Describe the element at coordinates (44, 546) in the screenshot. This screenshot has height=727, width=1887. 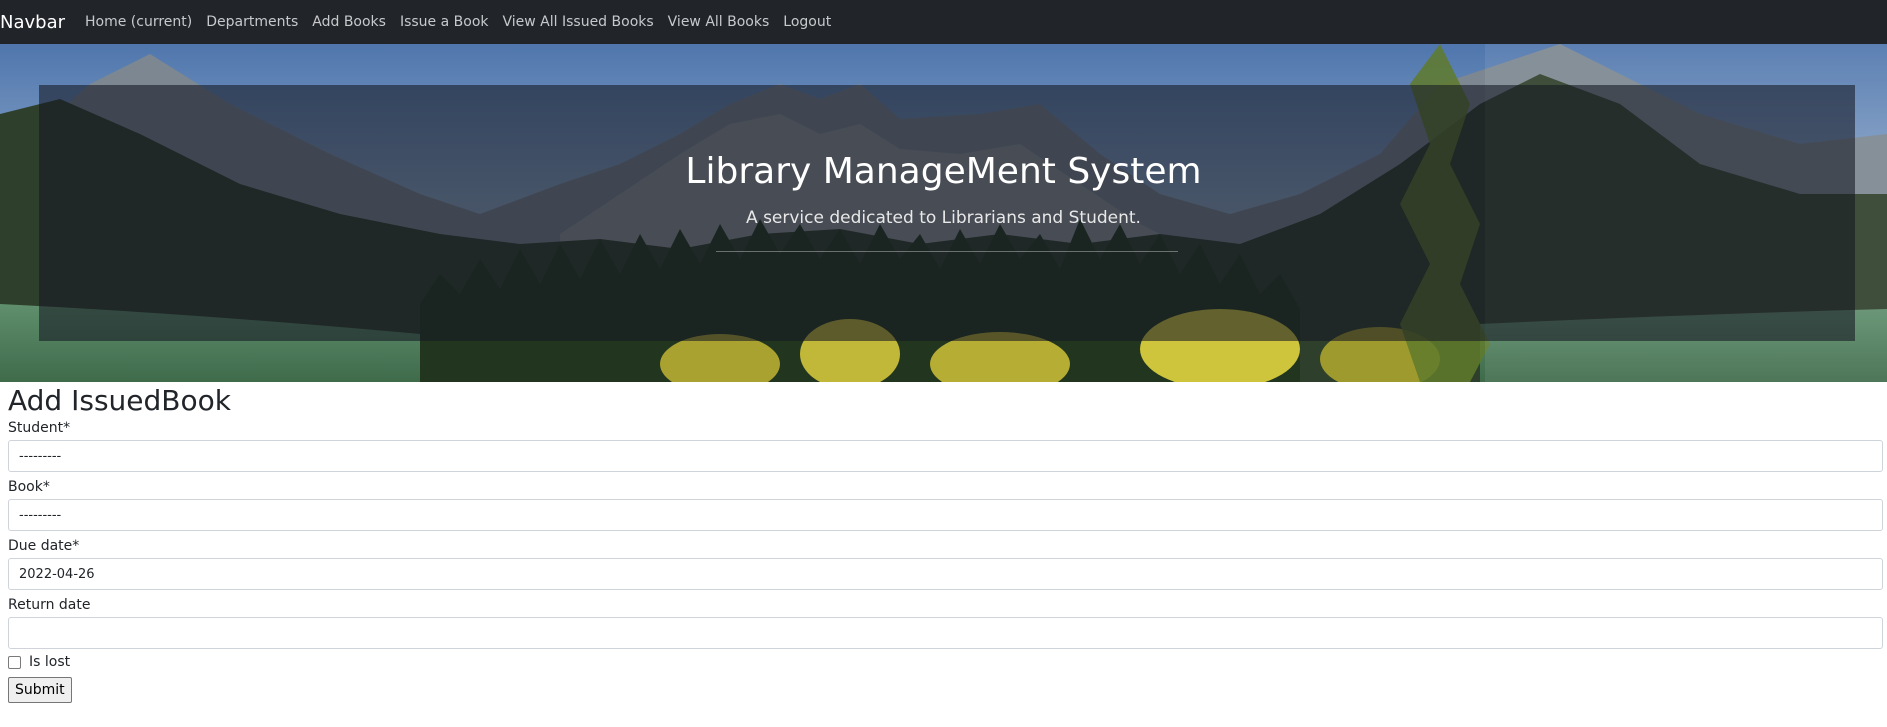
I see `due-date-label: Due date*` at that location.